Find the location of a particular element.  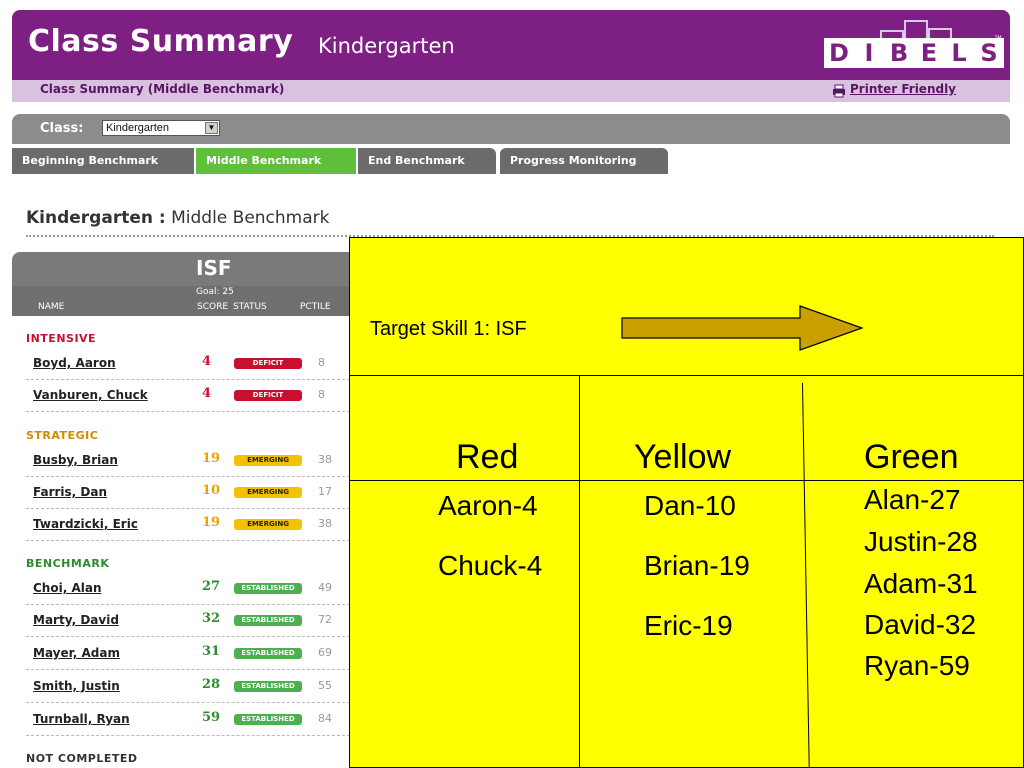

table-row: Turnball, Ryan 59 ESTABLISHED 84 is located at coordinates (188, 720).